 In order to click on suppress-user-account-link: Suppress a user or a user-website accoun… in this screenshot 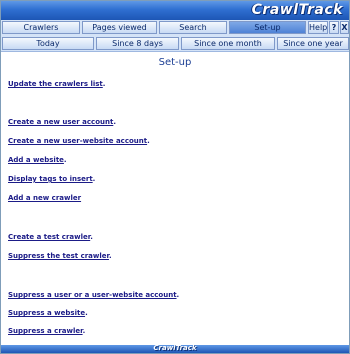, I will do `click(93, 295)`.